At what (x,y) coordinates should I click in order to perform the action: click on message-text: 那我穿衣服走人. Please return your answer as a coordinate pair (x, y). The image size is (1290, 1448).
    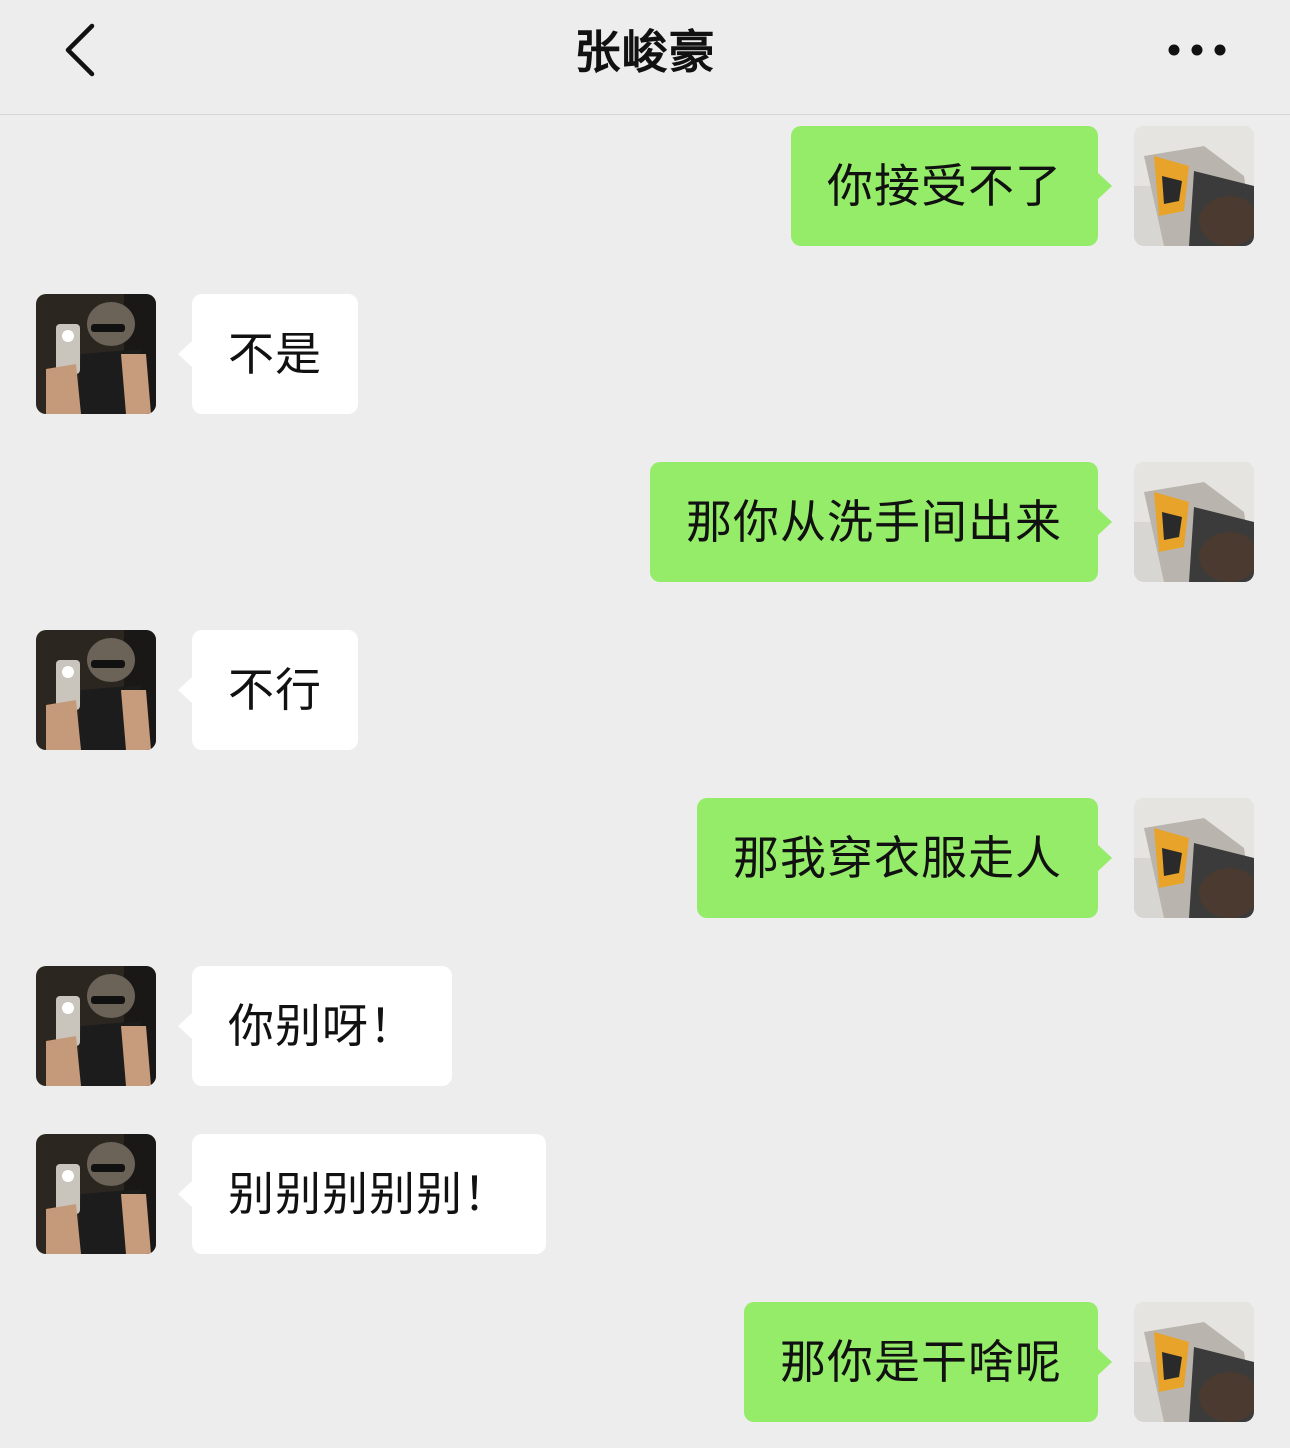
    Looking at the image, I should click on (897, 858).